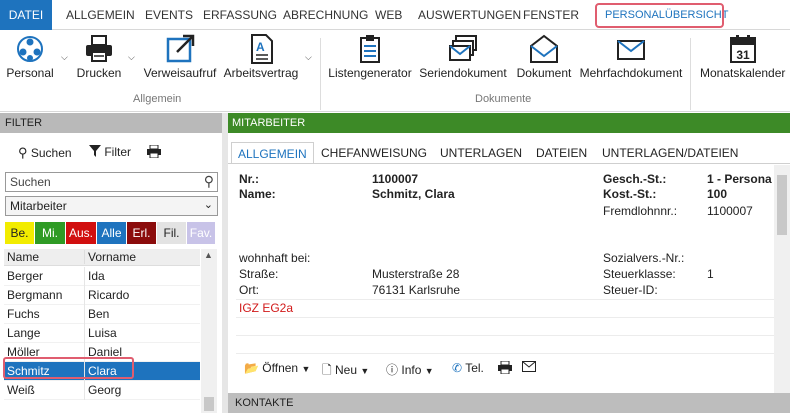 The height and width of the screenshot is (413, 790). What do you see at coordinates (208, 255) in the screenshot?
I see `scroll-up-icon: ▲` at bounding box center [208, 255].